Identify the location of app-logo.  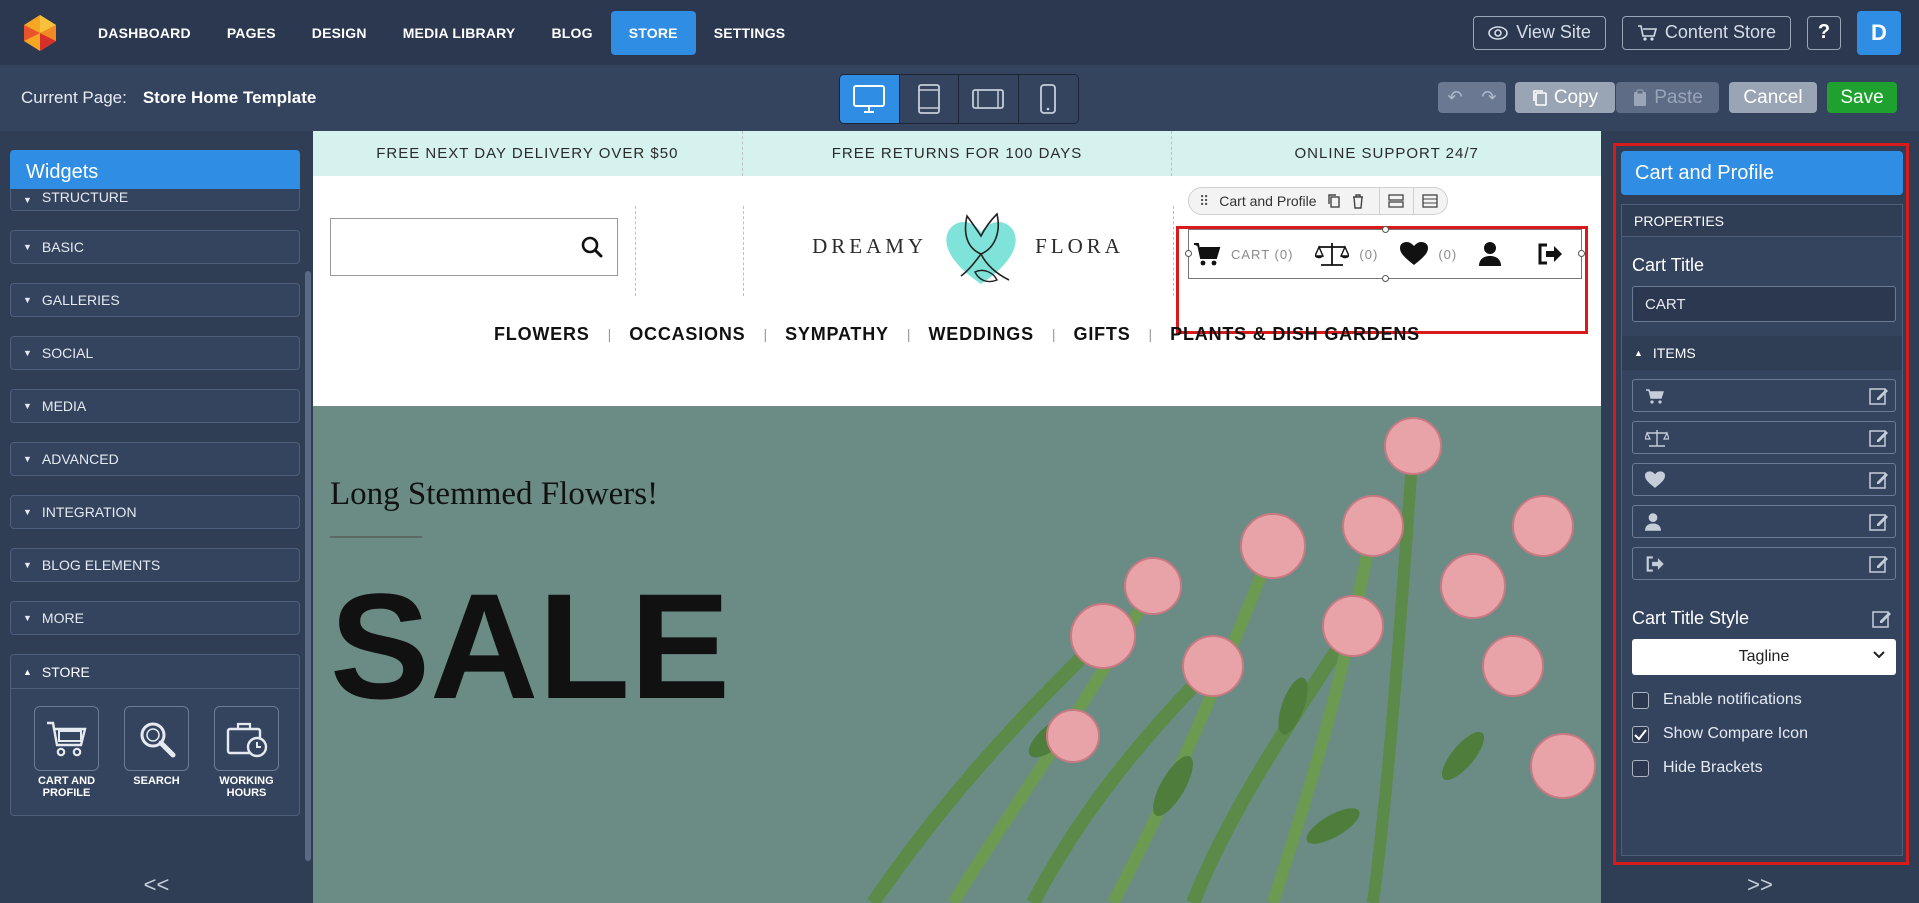
(40, 32).